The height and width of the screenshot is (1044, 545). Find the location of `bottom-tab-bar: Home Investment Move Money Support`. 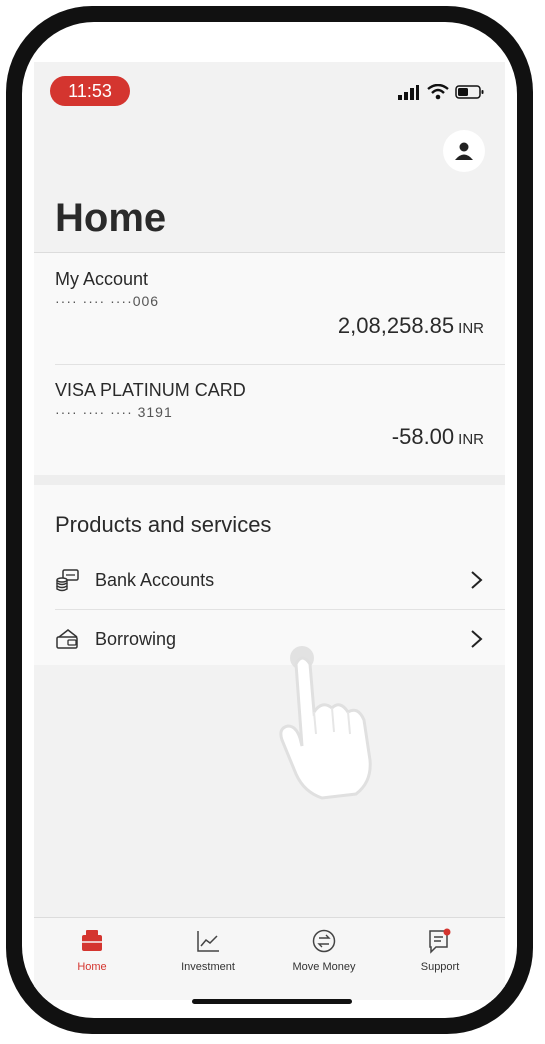

bottom-tab-bar: Home Investment Move Money Support is located at coordinates (269, 958).